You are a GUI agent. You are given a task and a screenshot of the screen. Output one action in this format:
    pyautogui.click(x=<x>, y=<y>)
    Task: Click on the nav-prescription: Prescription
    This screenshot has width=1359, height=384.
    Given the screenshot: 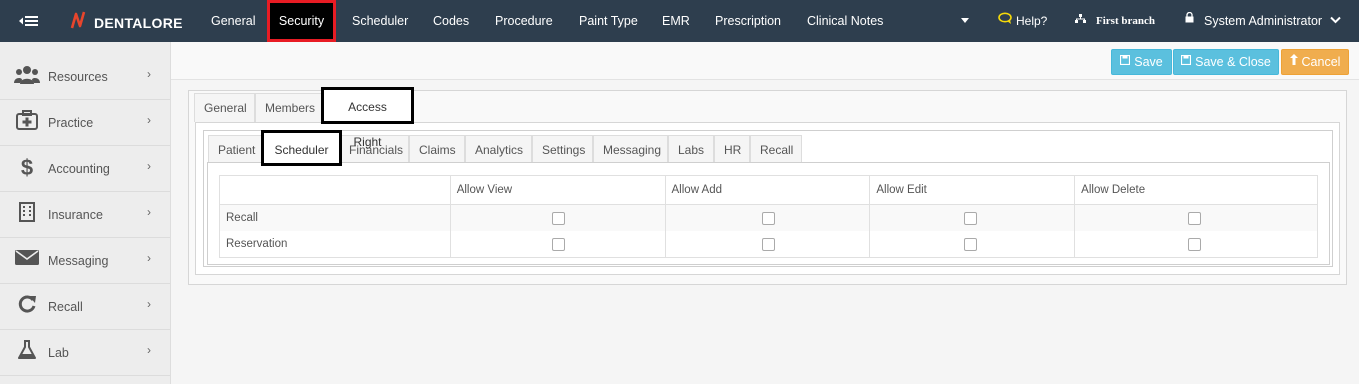 What is the action you would take?
    pyautogui.click(x=748, y=21)
    